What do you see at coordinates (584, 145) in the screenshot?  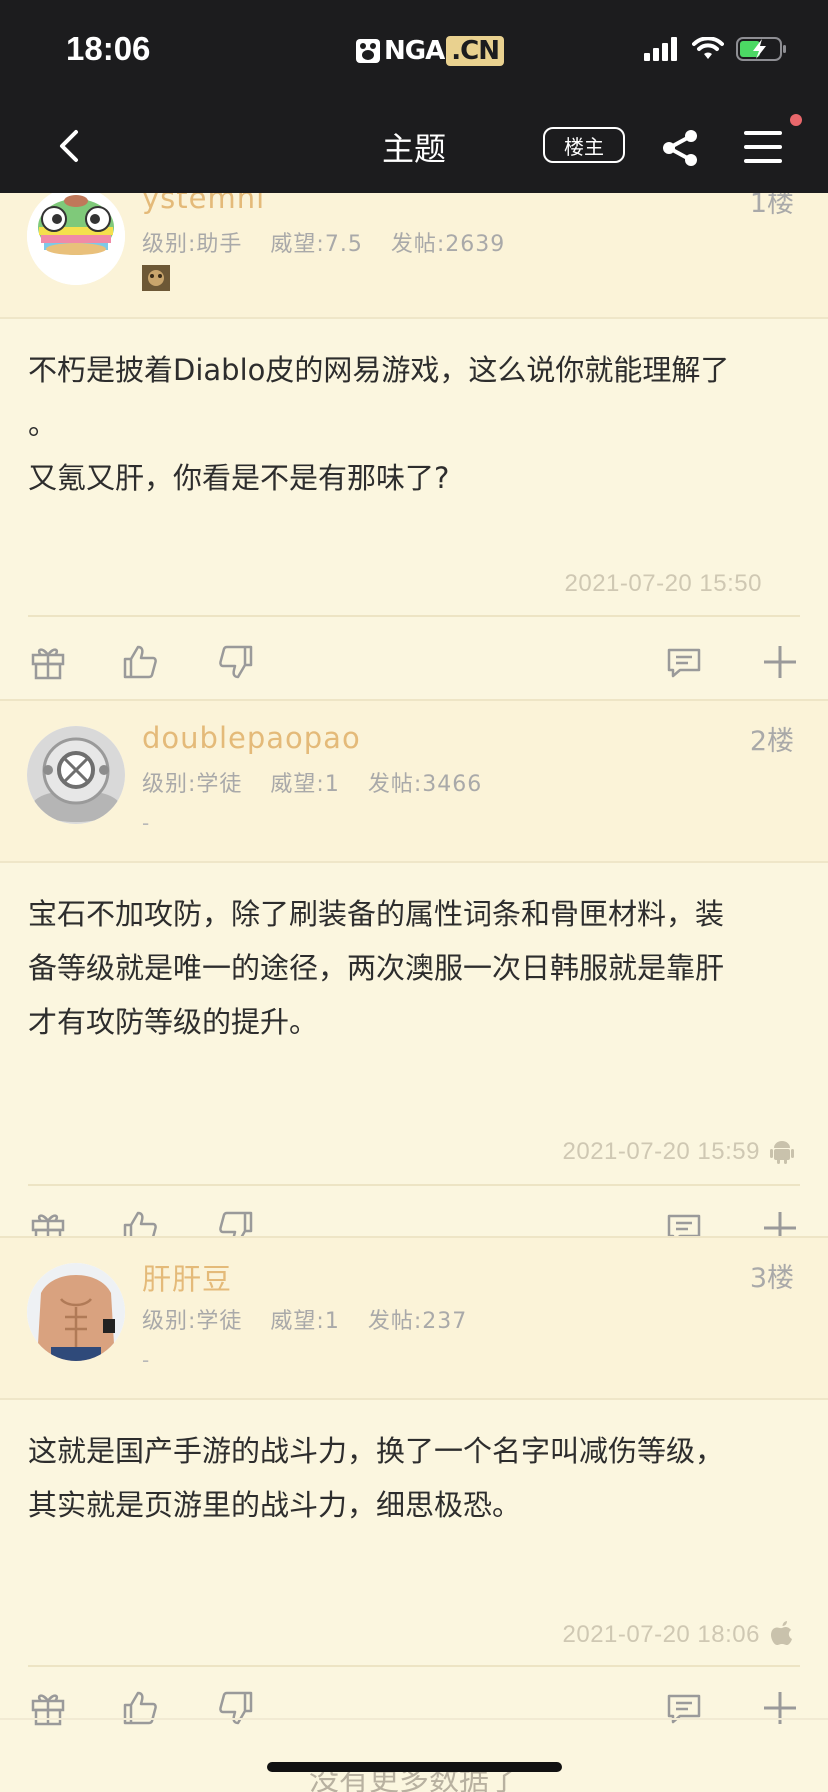 I see `only-op-button: 楼主` at bounding box center [584, 145].